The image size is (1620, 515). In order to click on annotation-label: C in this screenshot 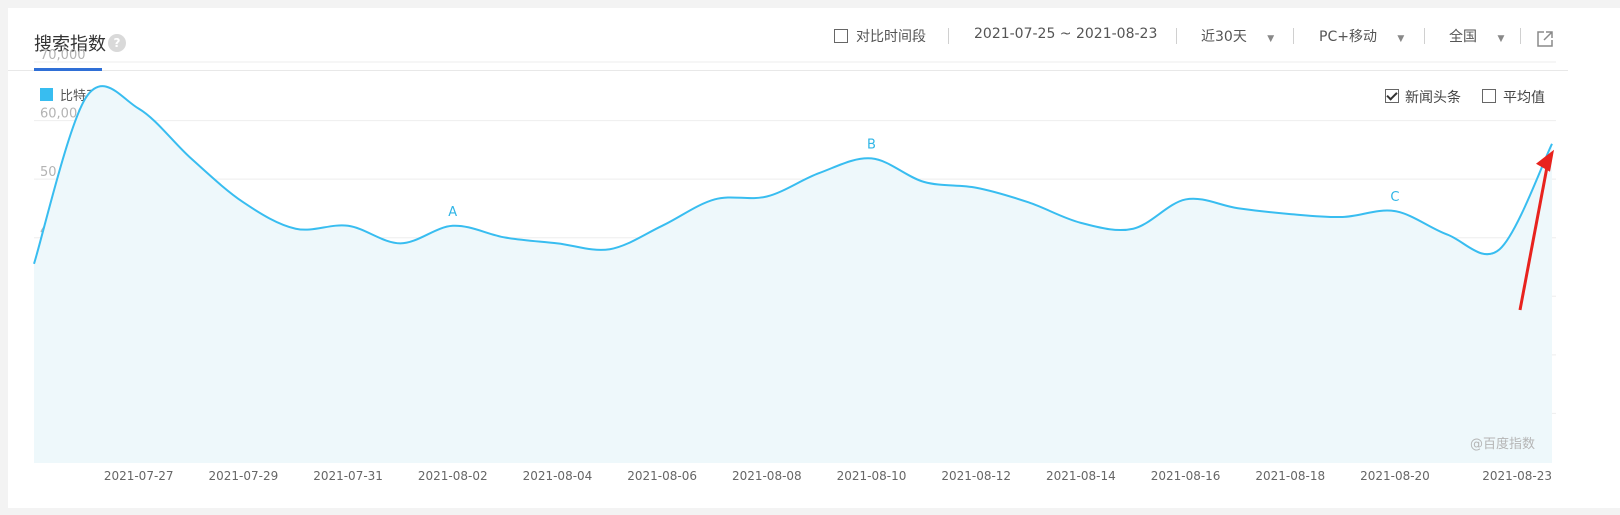, I will do `click(1394, 197)`.